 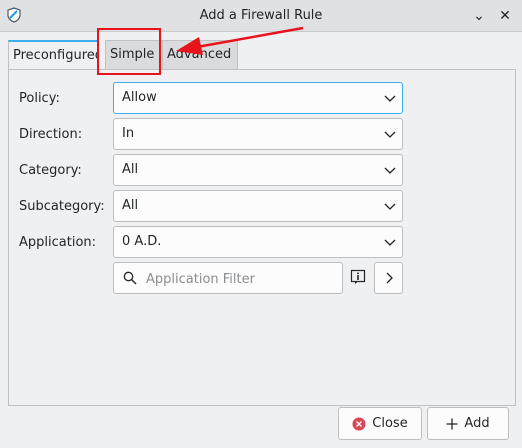 I want to click on next-button, so click(x=388, y=278).